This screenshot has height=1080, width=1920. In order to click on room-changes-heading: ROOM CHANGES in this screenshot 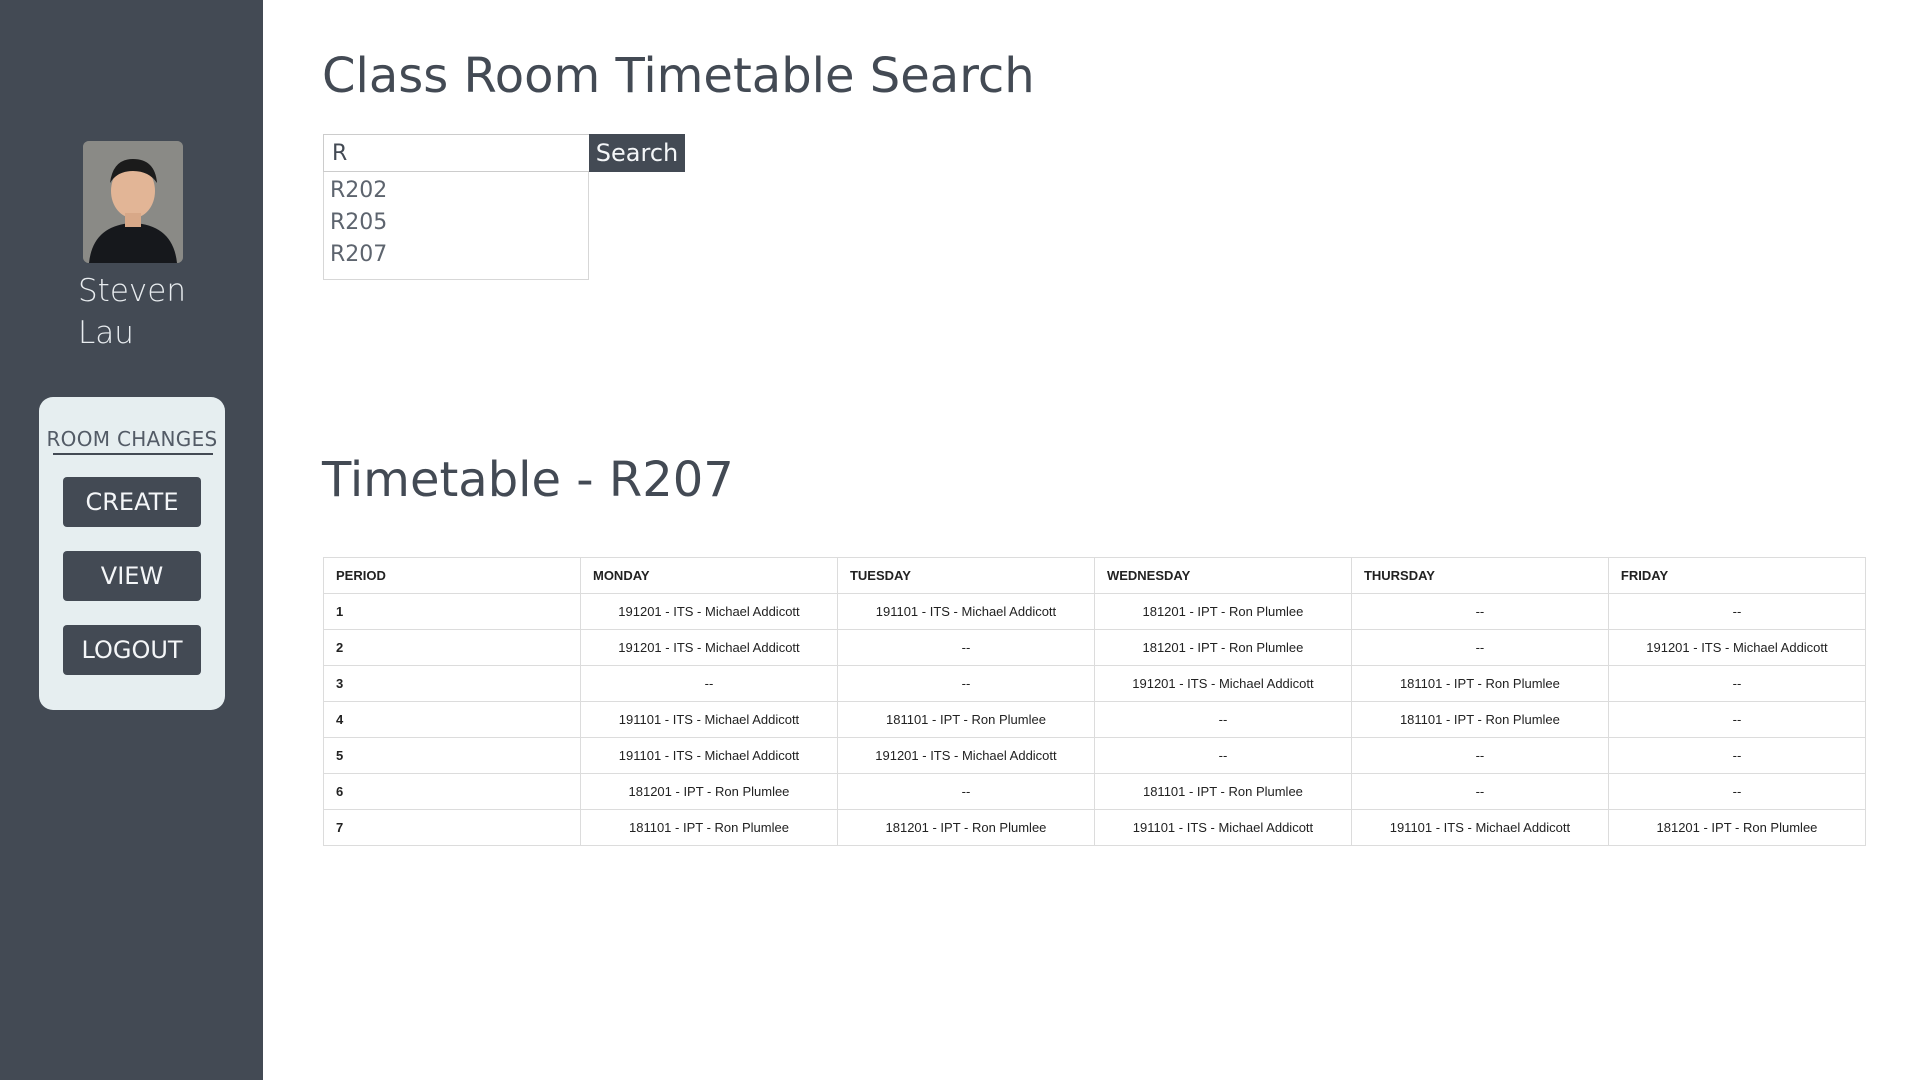, I will do `click(132, 439)`.